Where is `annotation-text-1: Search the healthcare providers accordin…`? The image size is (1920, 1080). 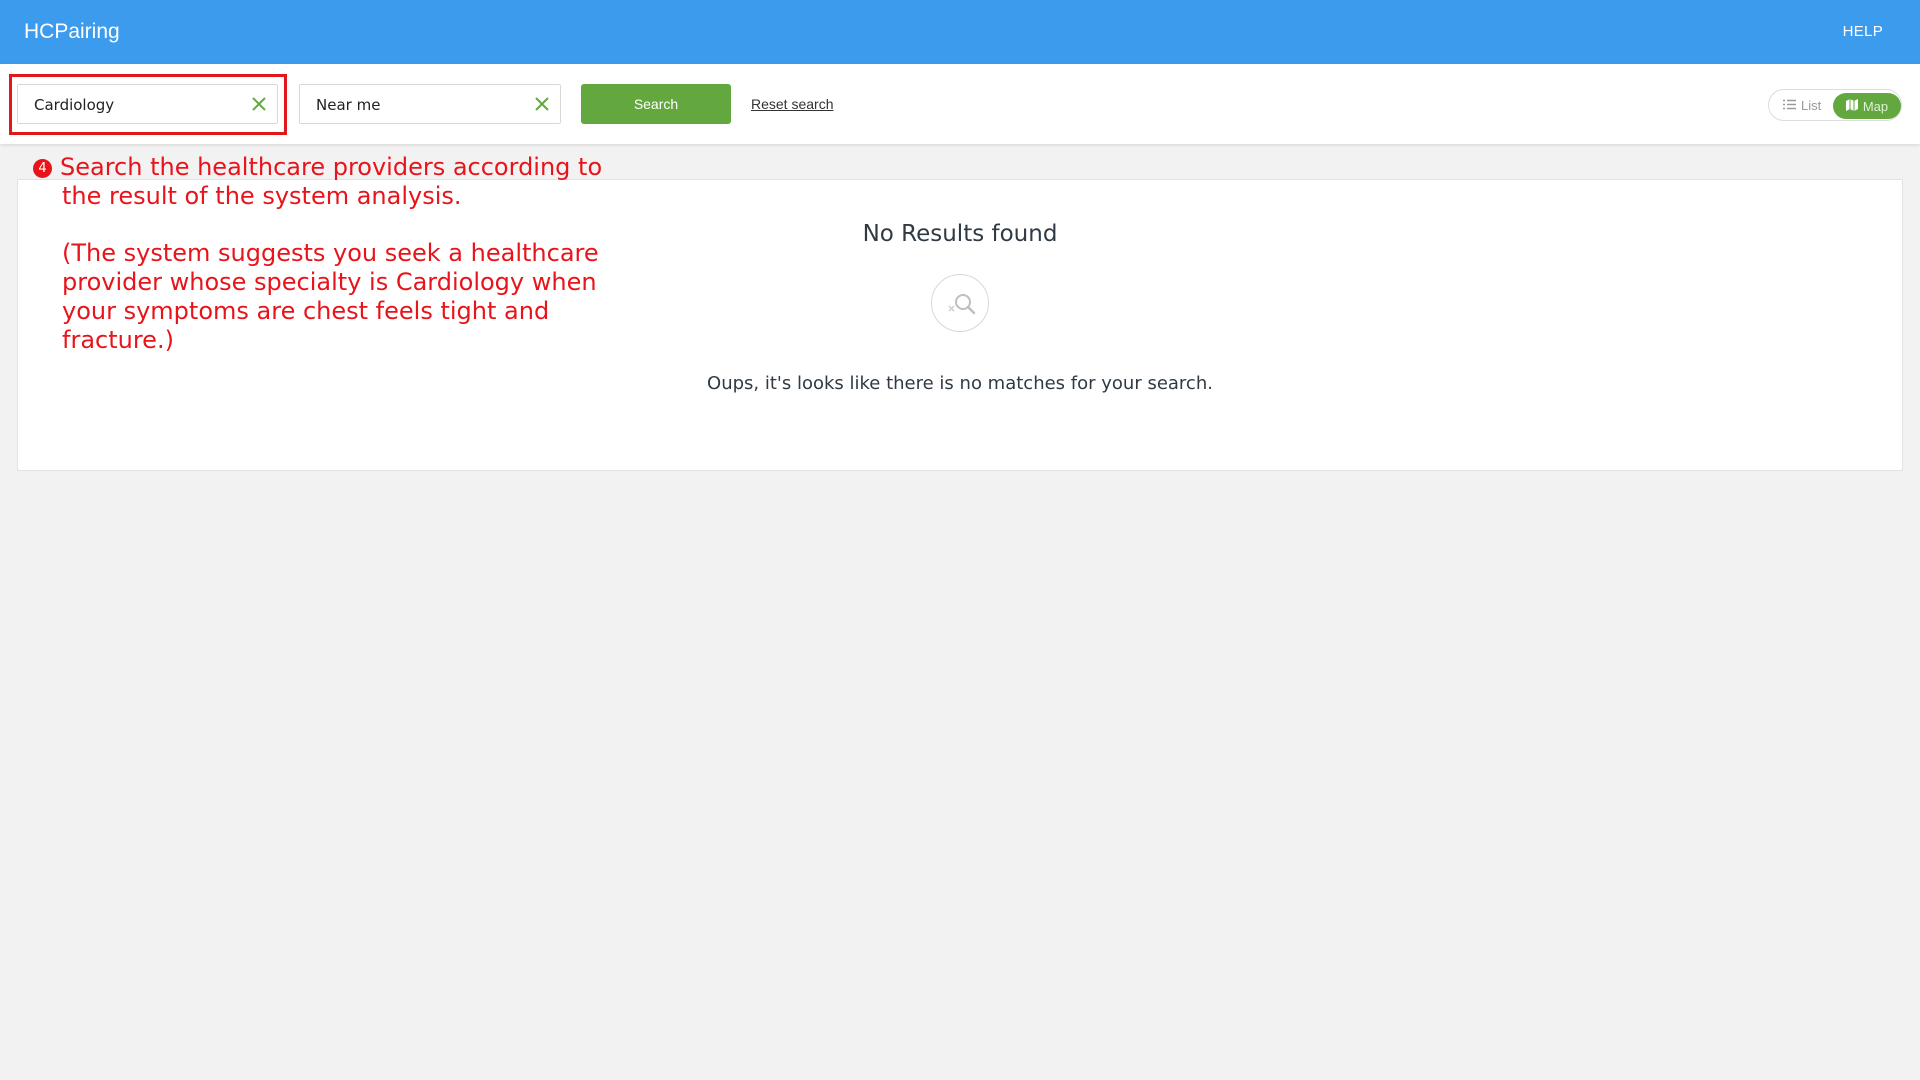
annotation-text-1: Search the healthcare providers accordin… is located at coordinates (331, 167).